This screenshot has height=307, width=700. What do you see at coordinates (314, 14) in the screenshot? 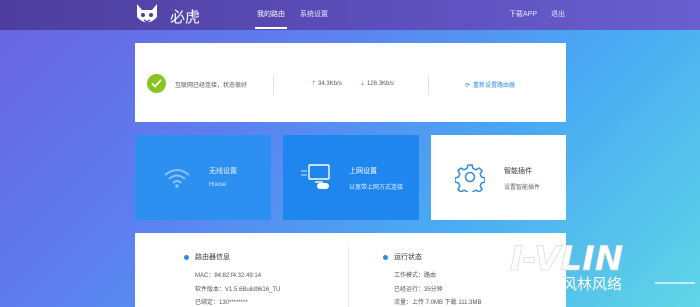
I see `nav-tab-system-settings: 系统设置` at bounding box center [314, 14].